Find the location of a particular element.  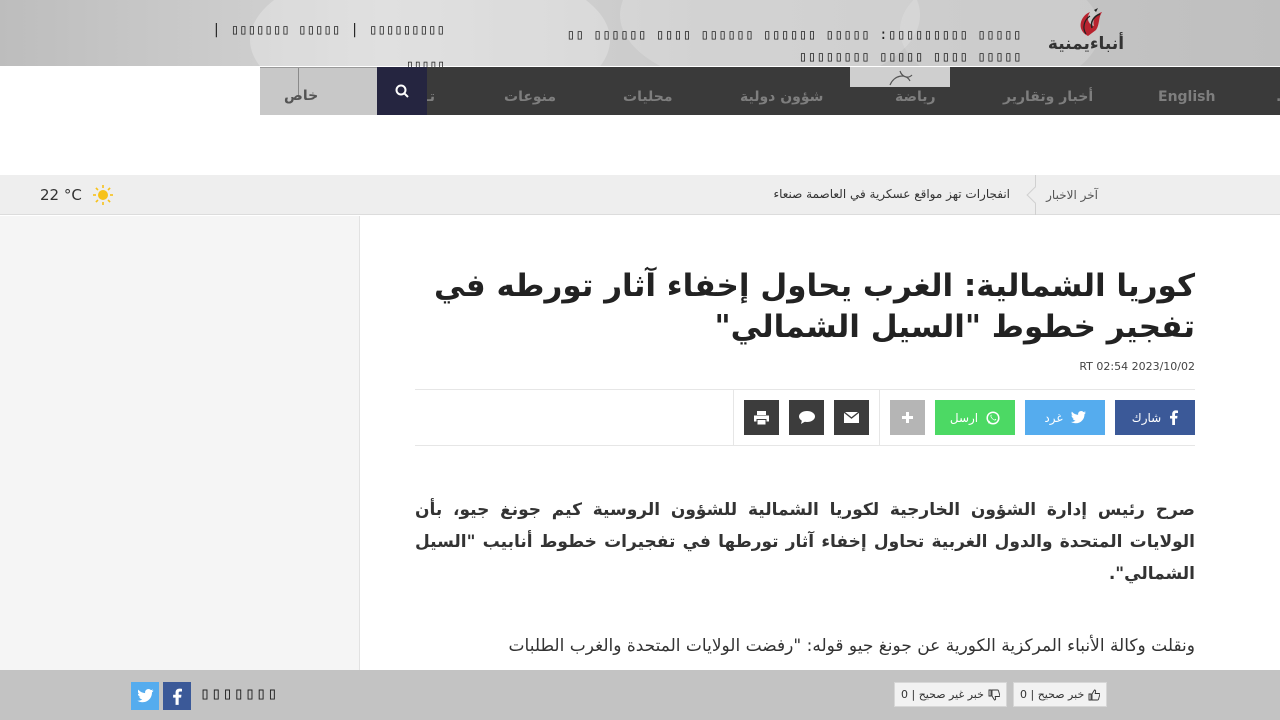

envelope-icon is located at coordinates (851, 417).